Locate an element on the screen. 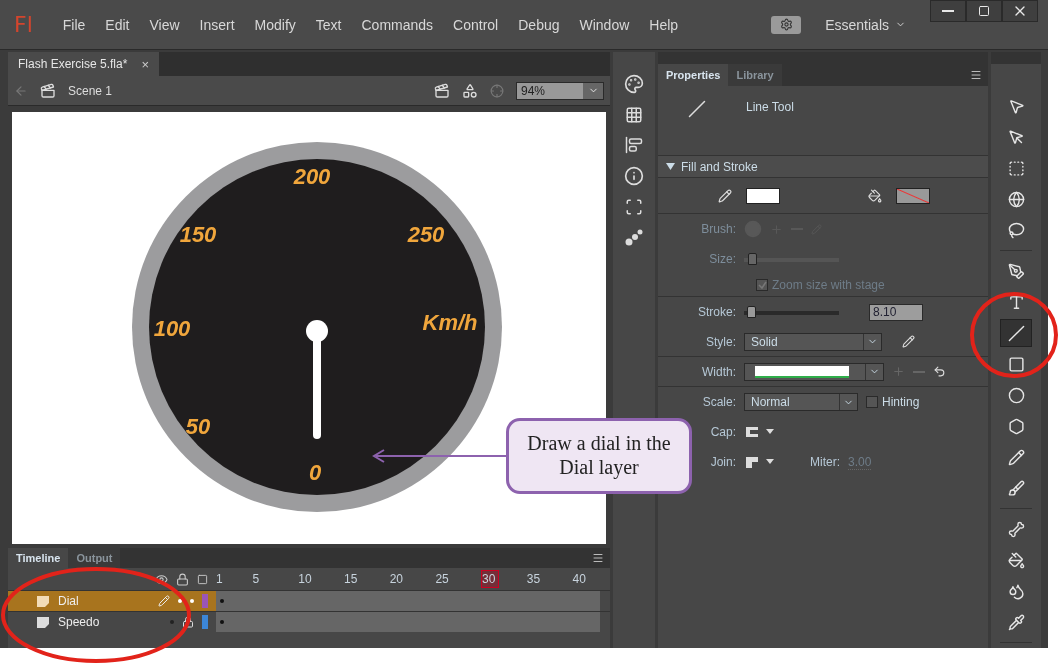  panel-tab: Properties is located at coordinates (693, 75).